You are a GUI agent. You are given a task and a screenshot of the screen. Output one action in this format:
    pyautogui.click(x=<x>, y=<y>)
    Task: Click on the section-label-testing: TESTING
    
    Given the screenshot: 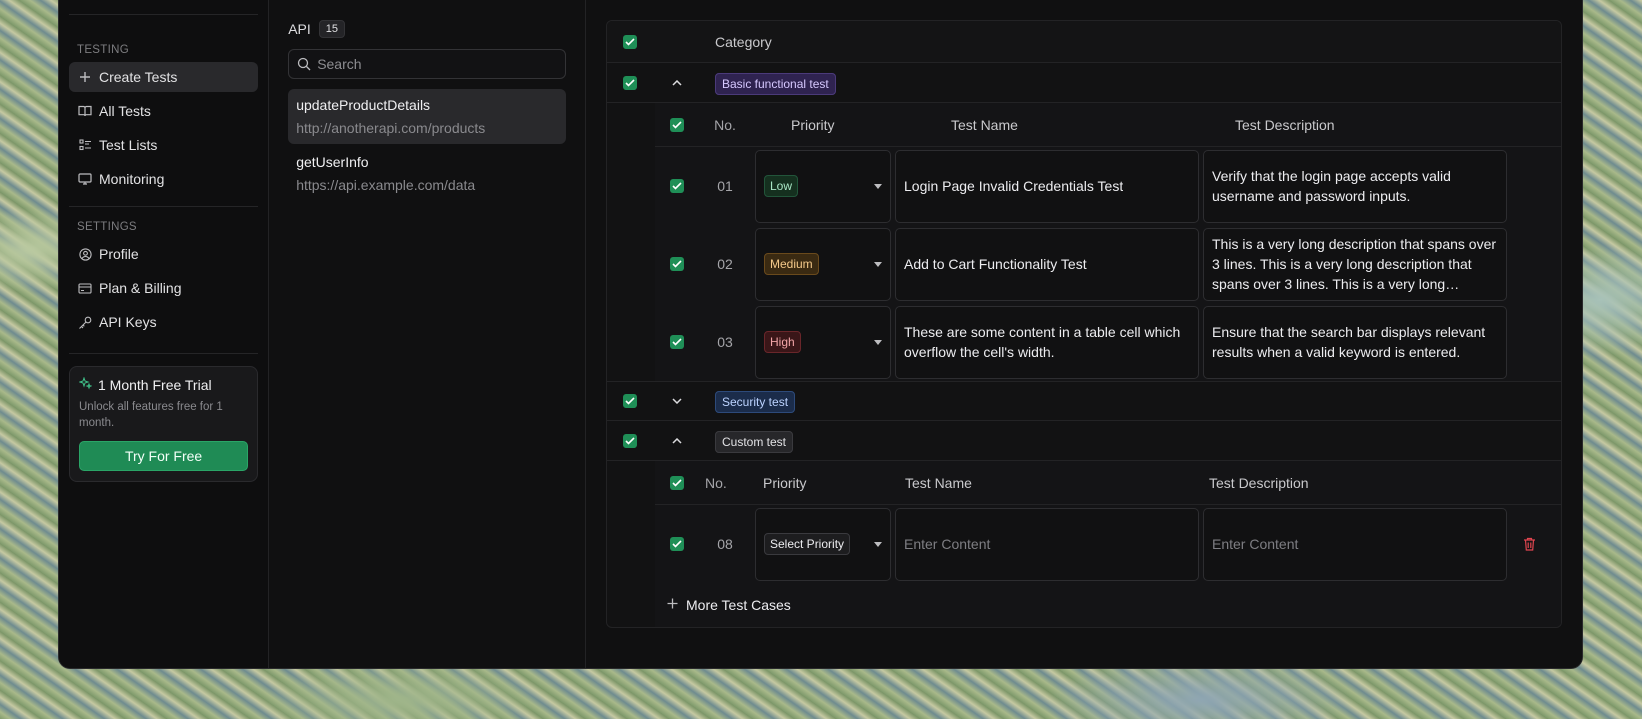 What is the action you would take?
    pyautogui.click(x=103, y=50)
    